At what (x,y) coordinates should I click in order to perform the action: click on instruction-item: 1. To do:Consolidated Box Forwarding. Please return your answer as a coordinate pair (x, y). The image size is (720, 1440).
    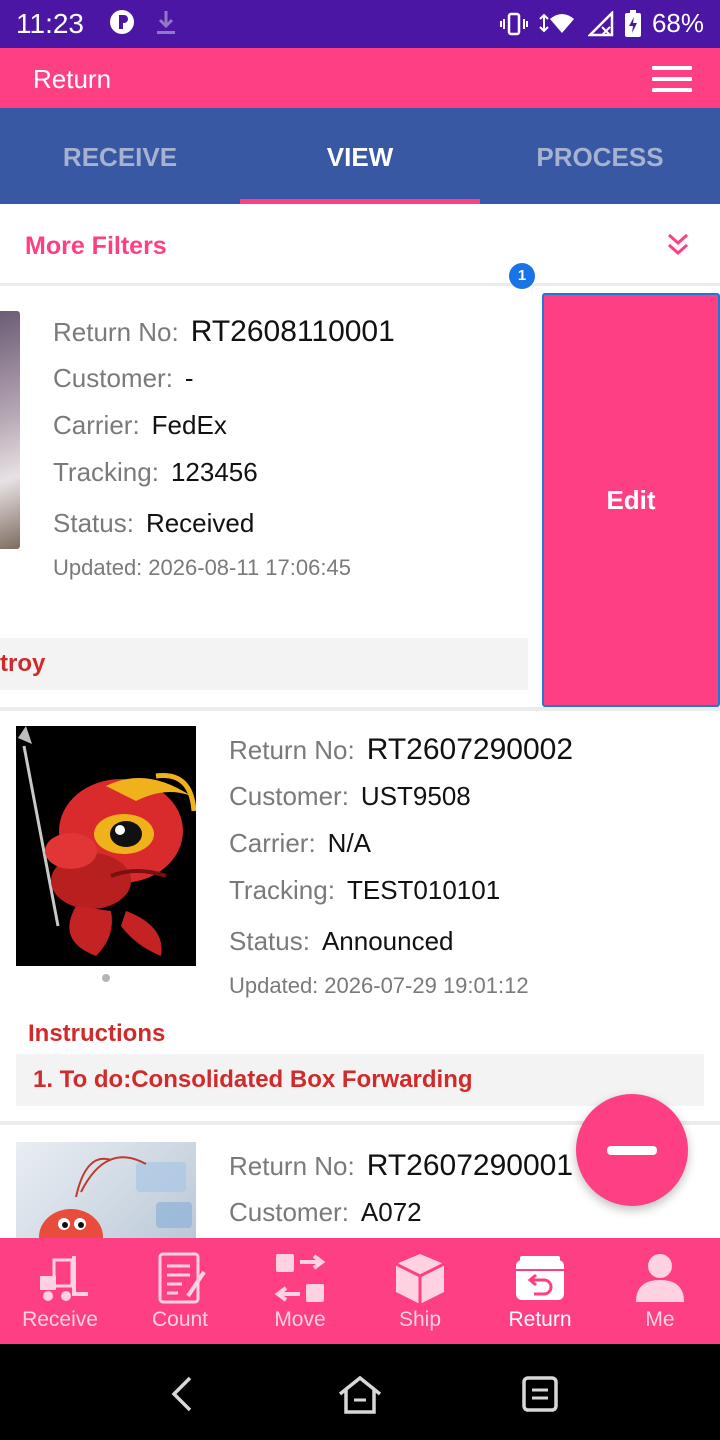
    Looking at the image, I should click on (360, 1080).